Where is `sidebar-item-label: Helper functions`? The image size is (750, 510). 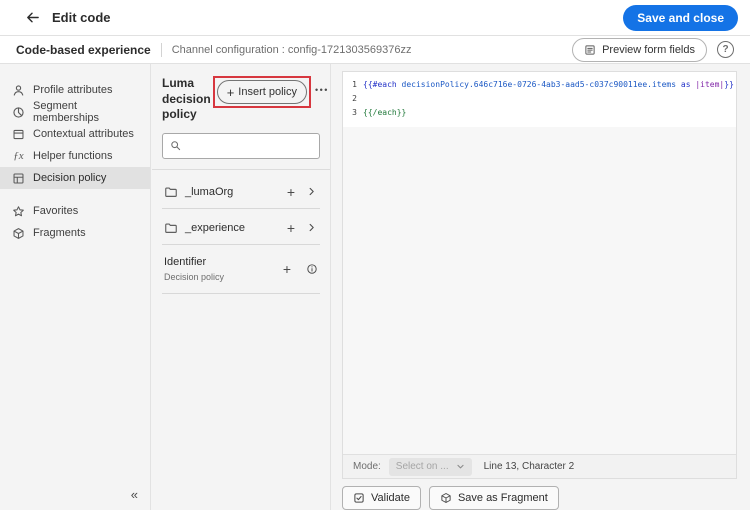 sidebar-item-label: Helper functions is located at coordinates (73, 156).